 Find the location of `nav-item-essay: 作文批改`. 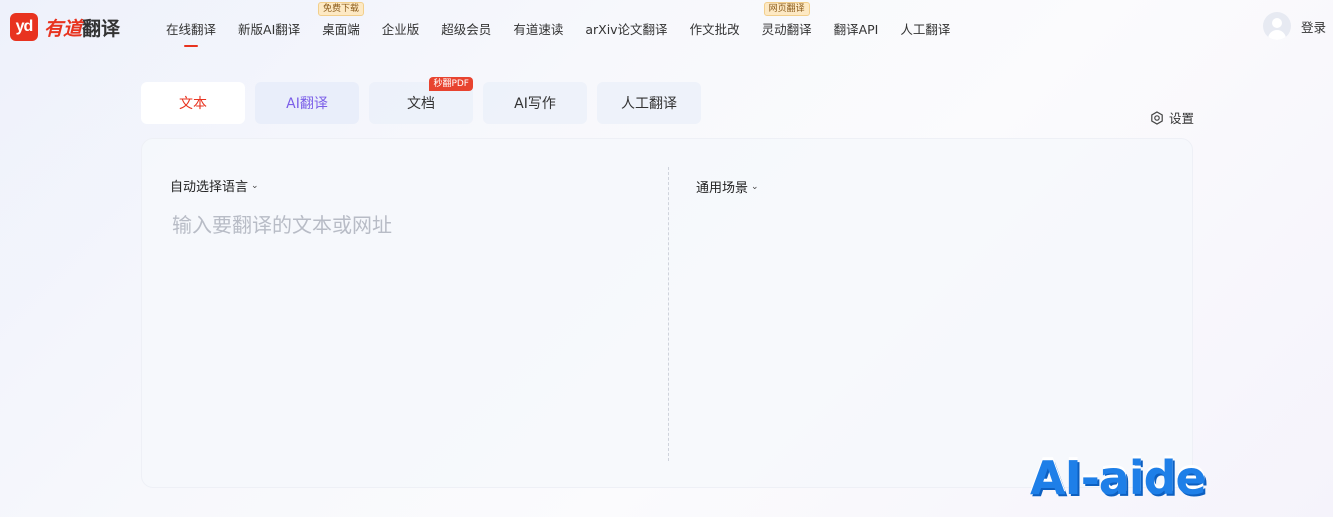

nav-item-essay: 作文批改 is located at coordinates (715, 28).